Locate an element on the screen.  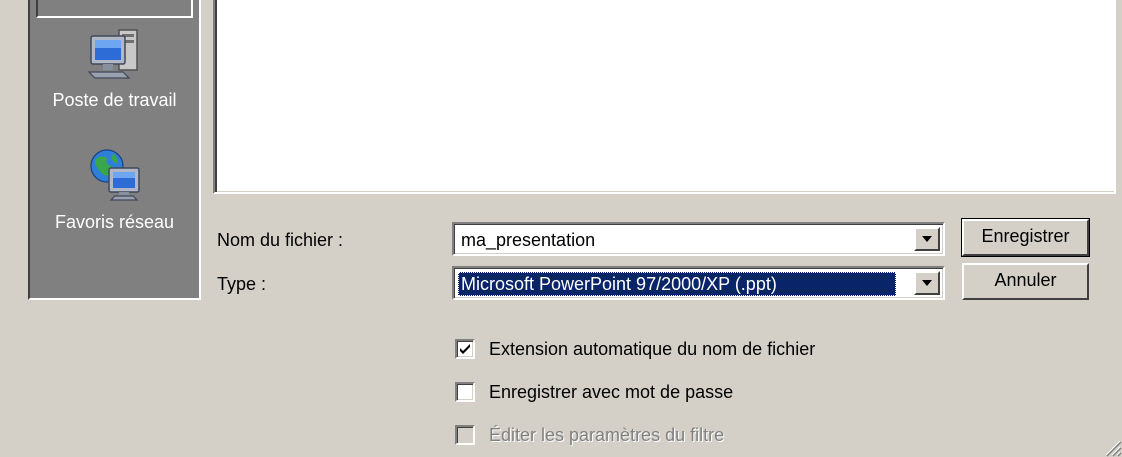
places-bar-previous-item is located at coordinates (114, 9).